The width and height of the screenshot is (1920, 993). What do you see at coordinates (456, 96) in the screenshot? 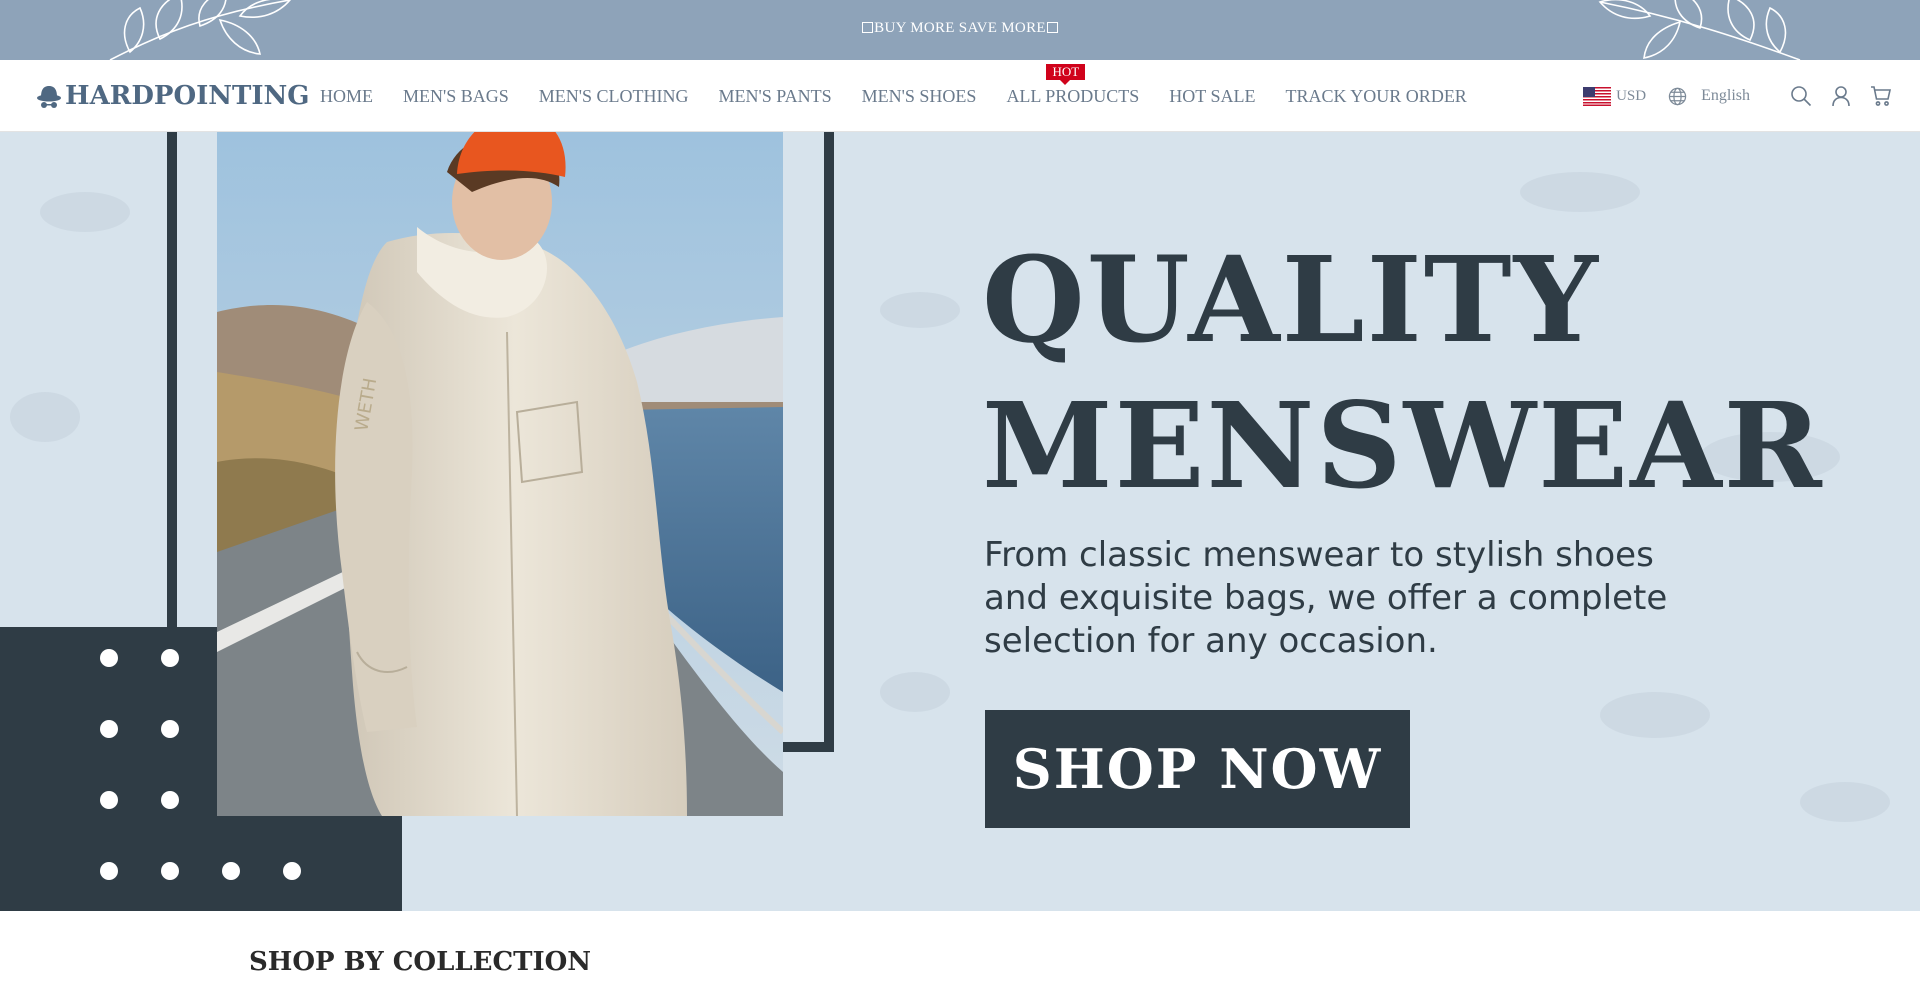
I see `nav-mens-bags: MEN'S BAGS` at bounding box center [456, 96].